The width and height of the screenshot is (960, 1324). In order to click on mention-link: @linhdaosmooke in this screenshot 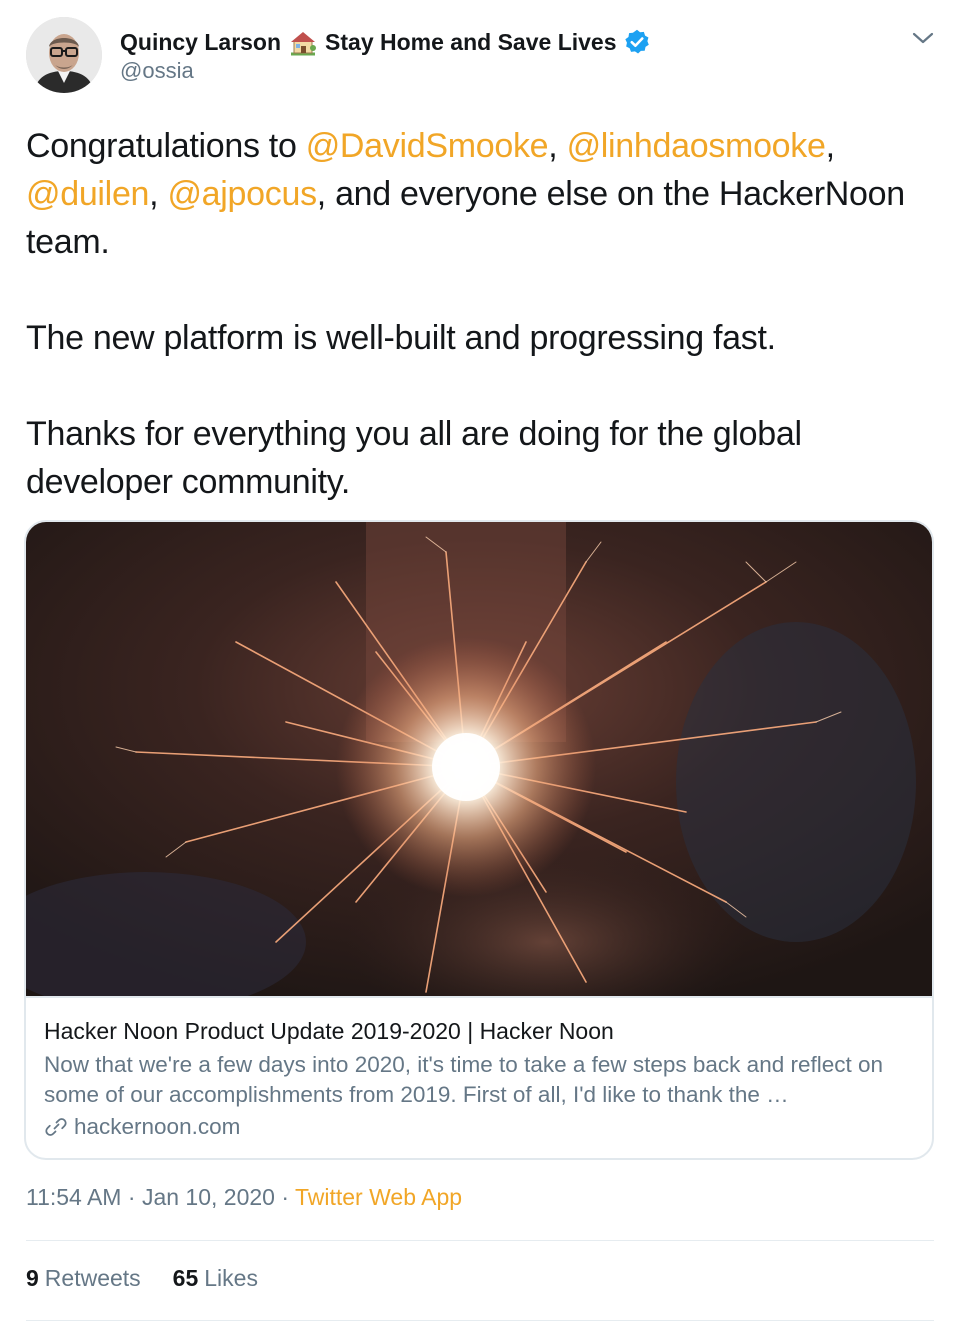, I will do `click(696, 146)`.